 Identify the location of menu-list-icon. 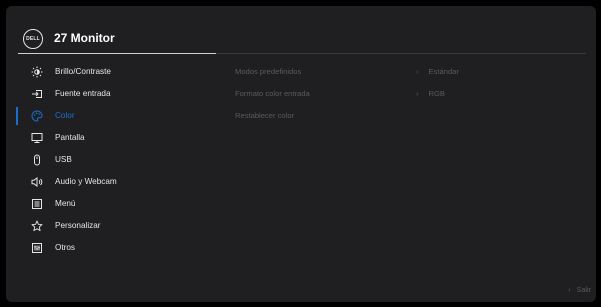
(37, 204).